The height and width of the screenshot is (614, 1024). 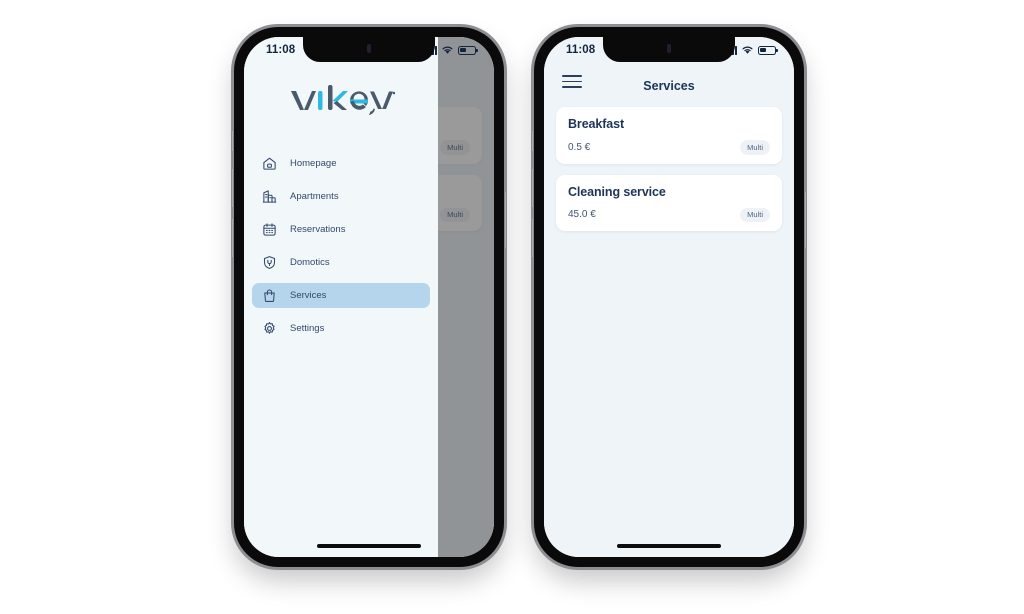 What do you see at coordinates (669, 135) in the screenshot?
I see `service-card: Breakfast 0.5 € Multi` at bounding box center [669, 135].